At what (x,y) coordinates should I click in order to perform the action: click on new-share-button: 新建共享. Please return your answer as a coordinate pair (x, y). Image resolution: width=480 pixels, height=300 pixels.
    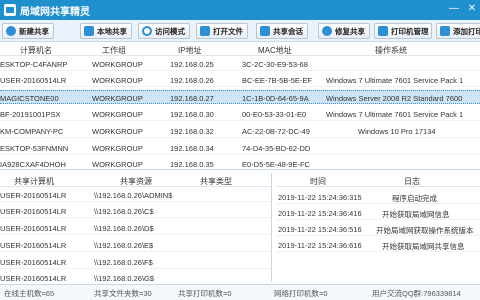
    Looking at the image, I should click on (28, 31).